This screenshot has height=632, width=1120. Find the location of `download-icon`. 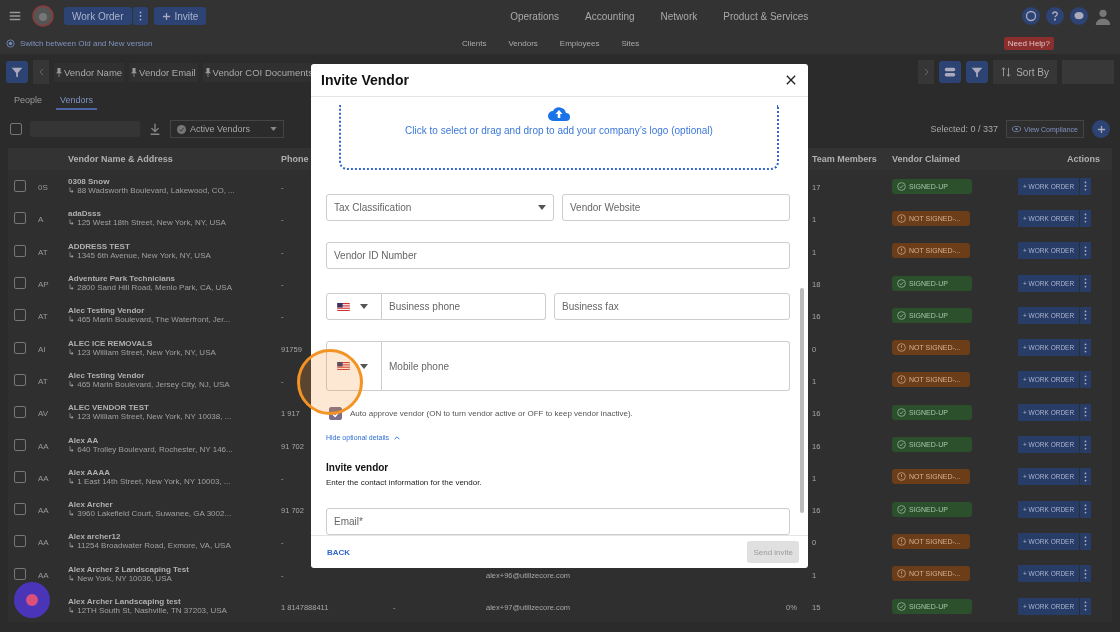

download-icon is located at coordinates (155, 129).